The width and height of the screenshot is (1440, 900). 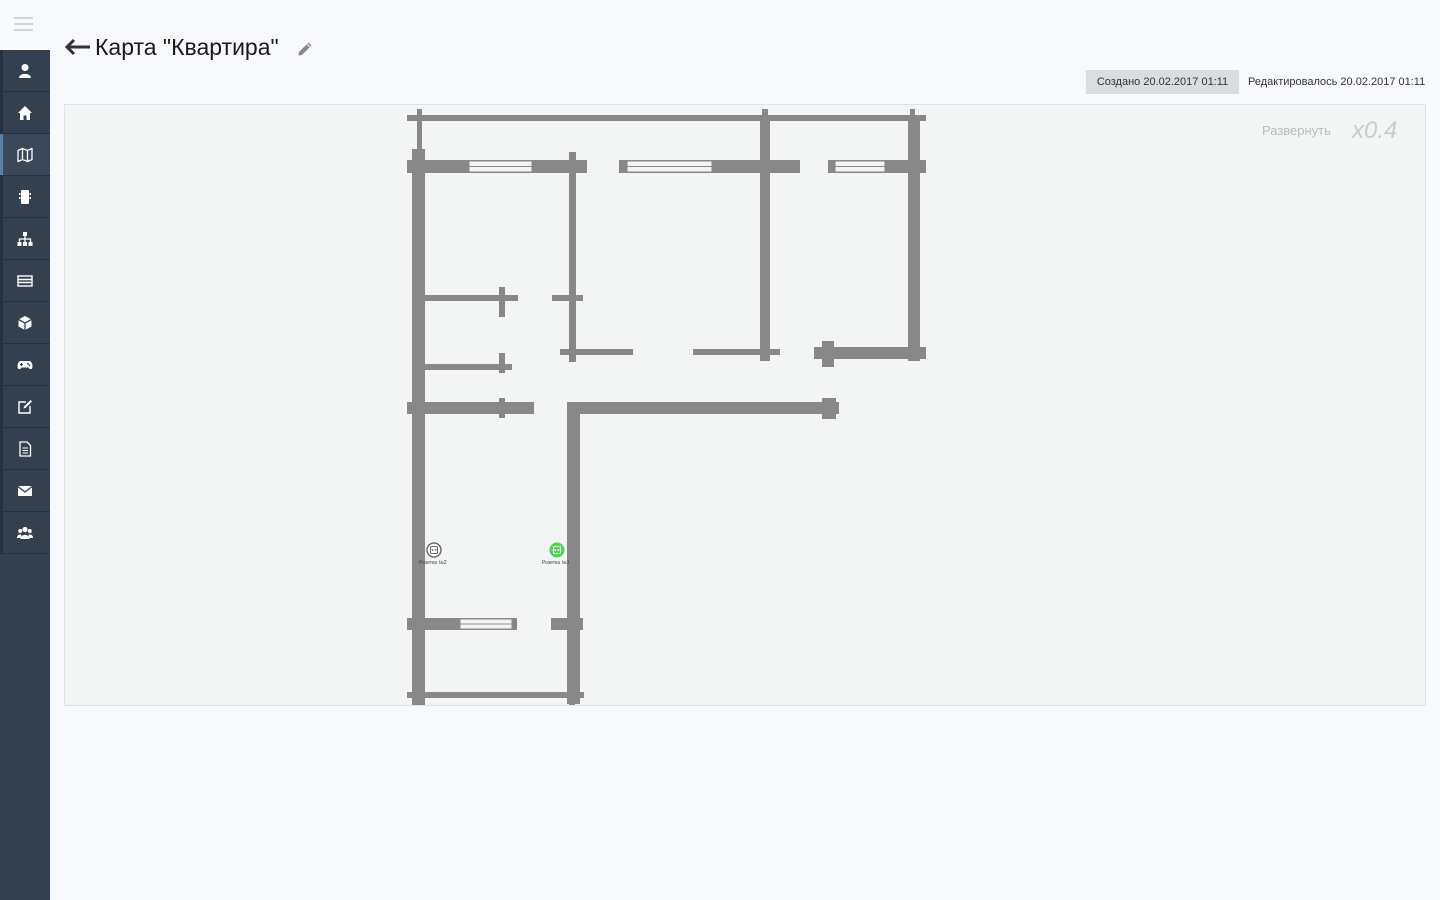 I want to click on sidebar-item-devices, so click(x=25, y=197).